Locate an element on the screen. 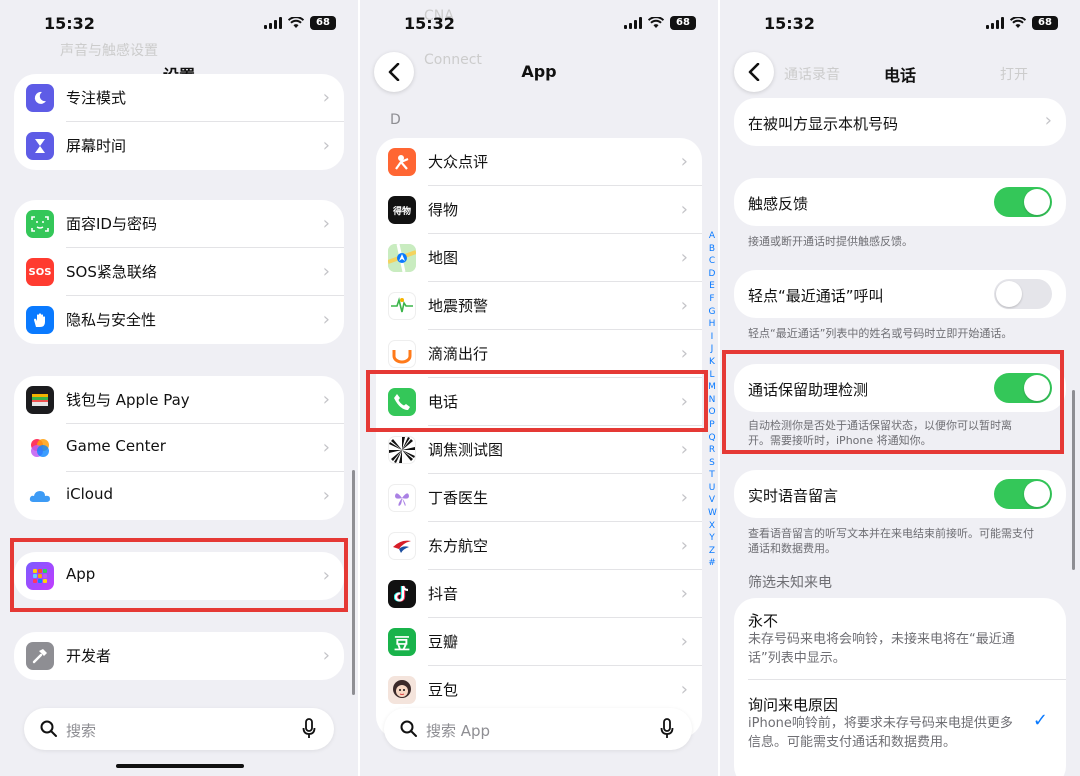 The image size is (1080, 776). app-item-earthquake: 地震预警 › is located at coordinates (539, 306).